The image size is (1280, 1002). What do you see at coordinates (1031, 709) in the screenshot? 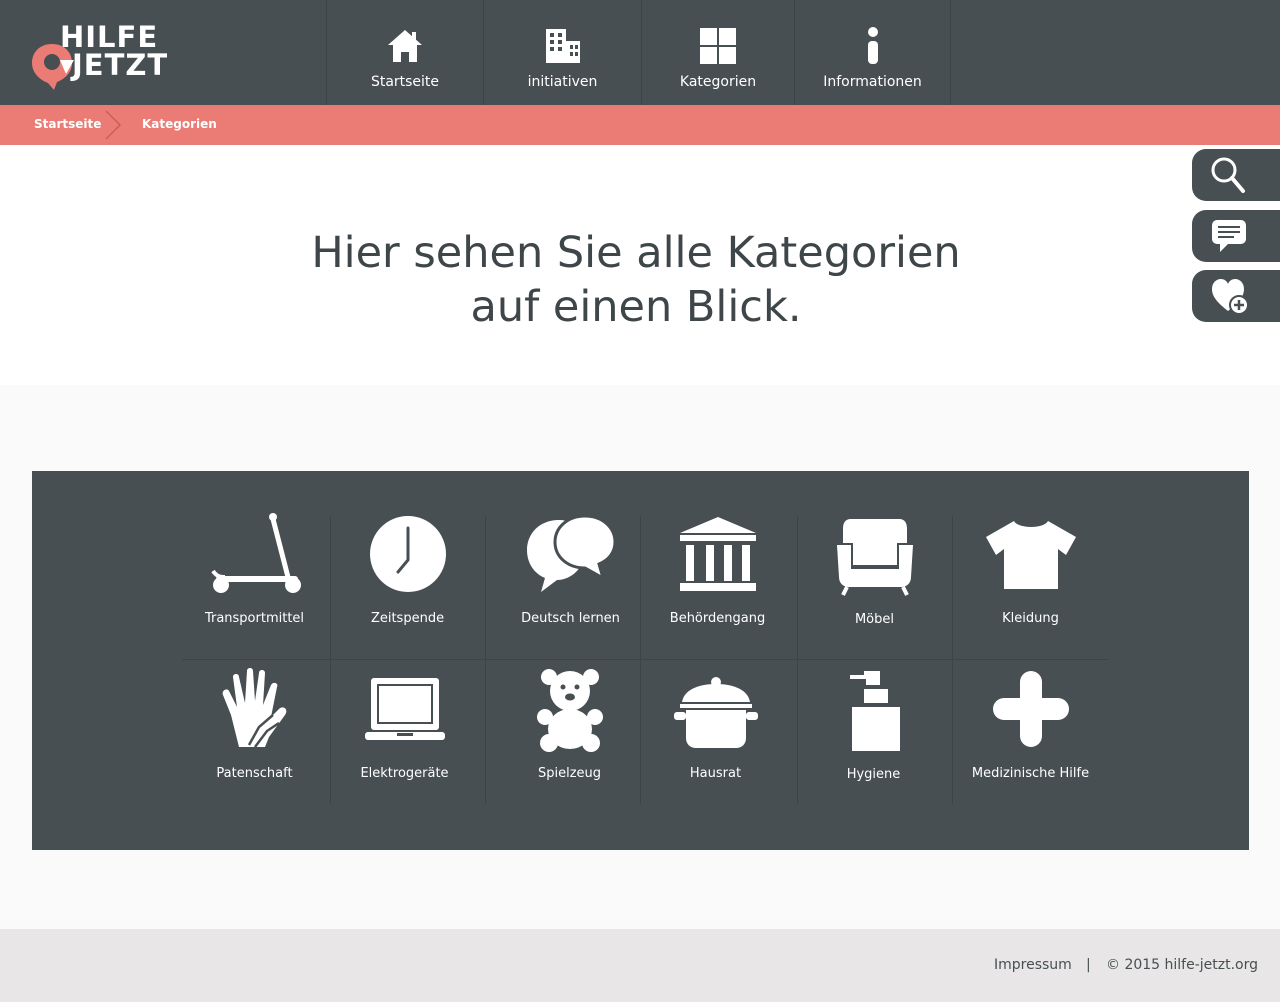
I see `medical-cross-icon` at bounding box center [1031, 709].